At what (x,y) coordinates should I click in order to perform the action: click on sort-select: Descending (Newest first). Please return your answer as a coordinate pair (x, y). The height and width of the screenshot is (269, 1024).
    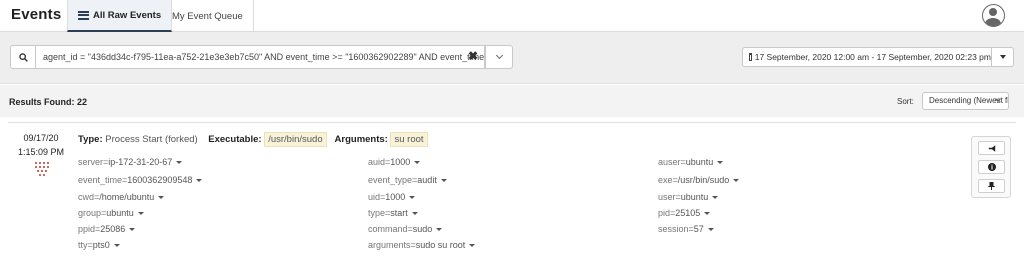
    Looking at the image, I should click on (965, 101).